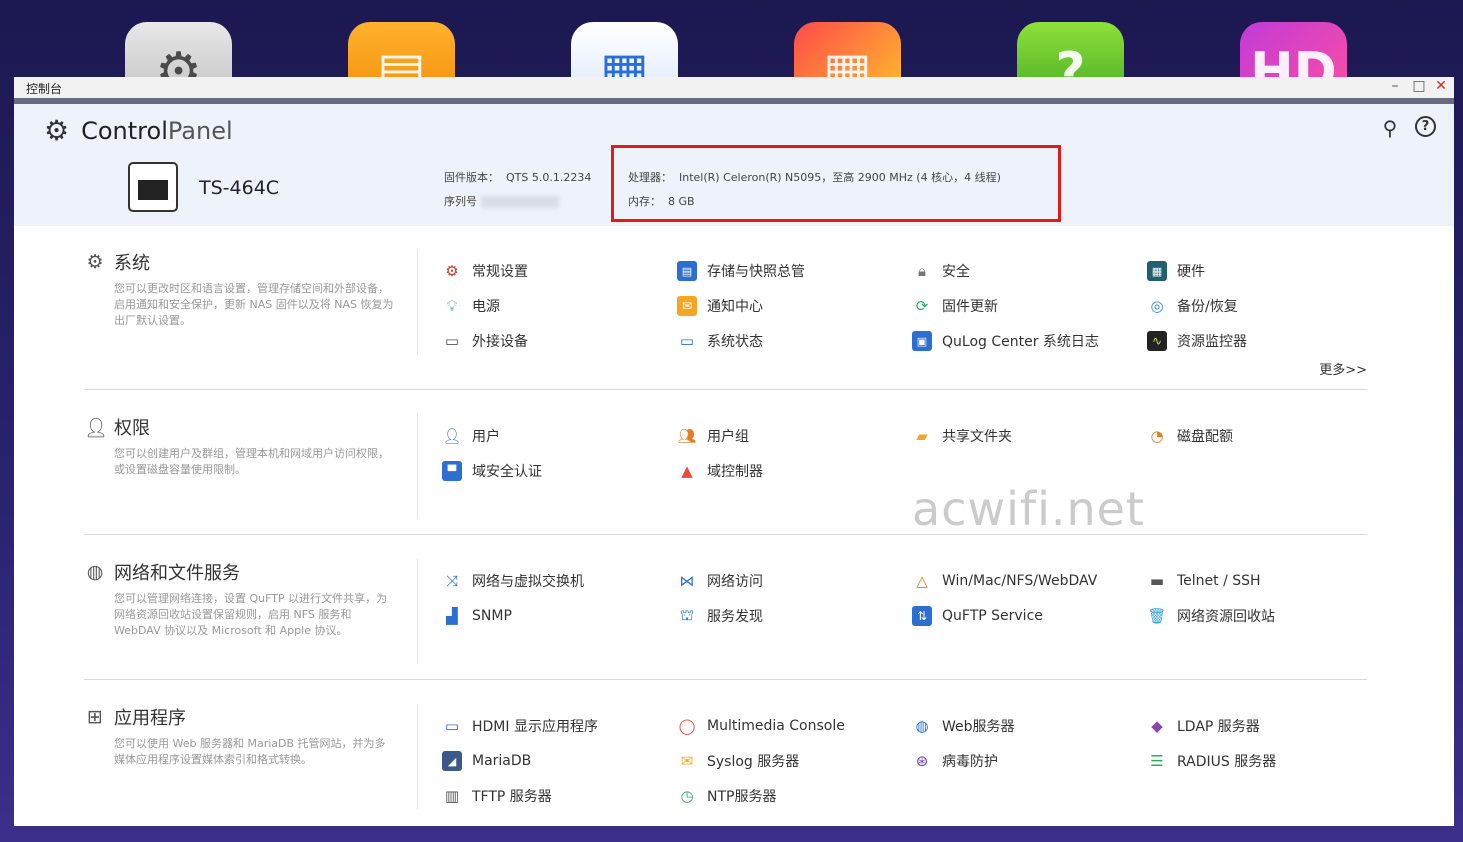 The height and width of the screenshot is (842, 1463). Describe the element at coordinates (720, 341) in the screenshot. I see `item-system-status: ▭ 系统状态` at that location.